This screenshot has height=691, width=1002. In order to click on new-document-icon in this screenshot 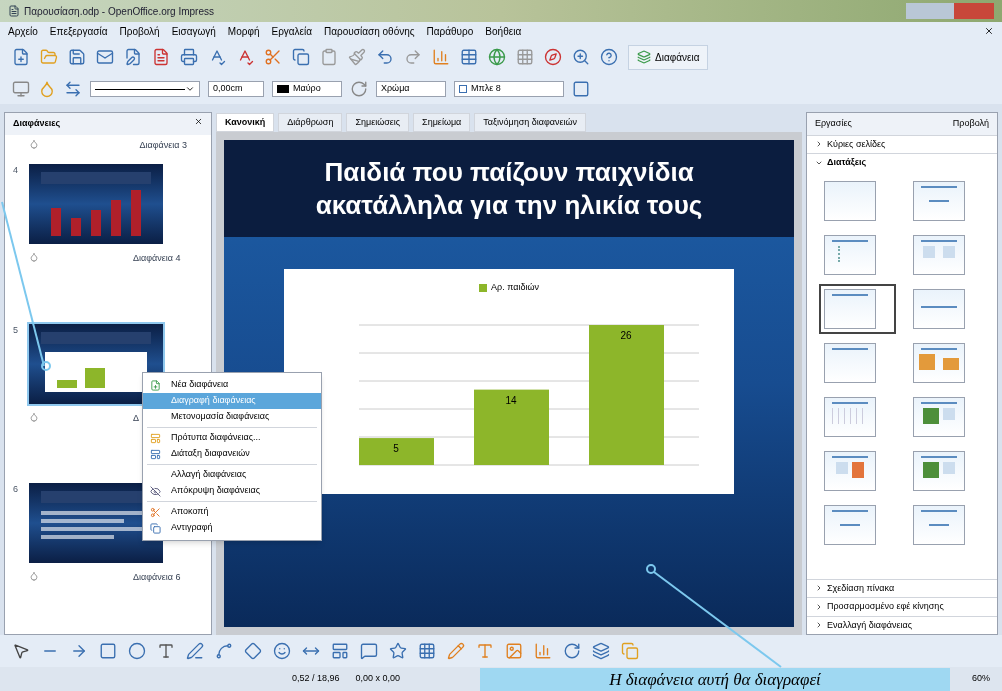, I will do `click(21, 57)`.